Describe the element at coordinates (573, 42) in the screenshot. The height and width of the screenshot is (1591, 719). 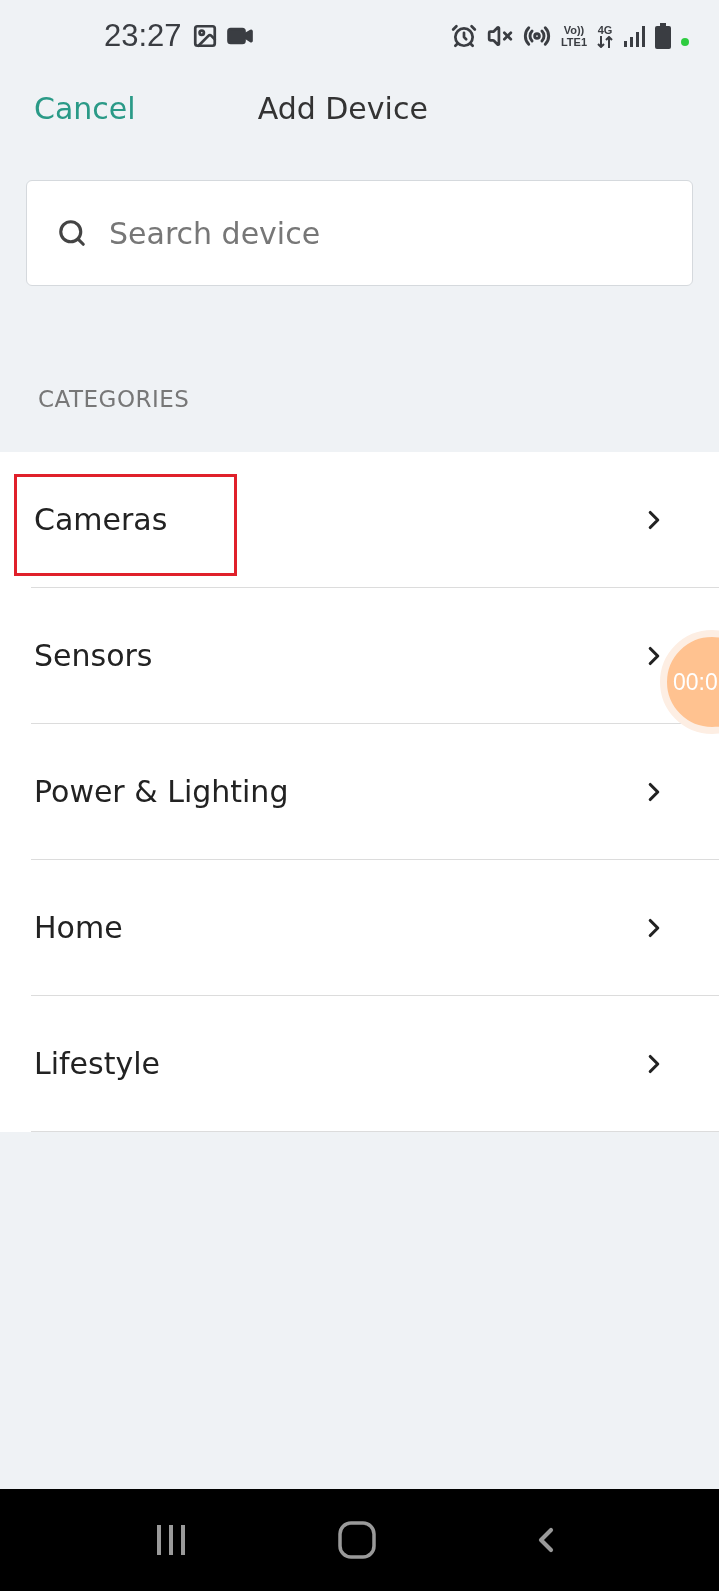
I see `lte-label: LTE1` at that location.